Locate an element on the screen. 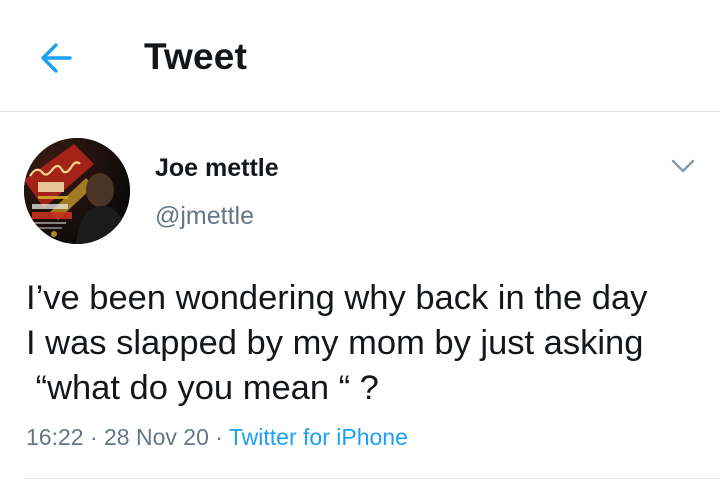 This screenshot has height=482, width=720. back-button is located at coordinates (56, 58).